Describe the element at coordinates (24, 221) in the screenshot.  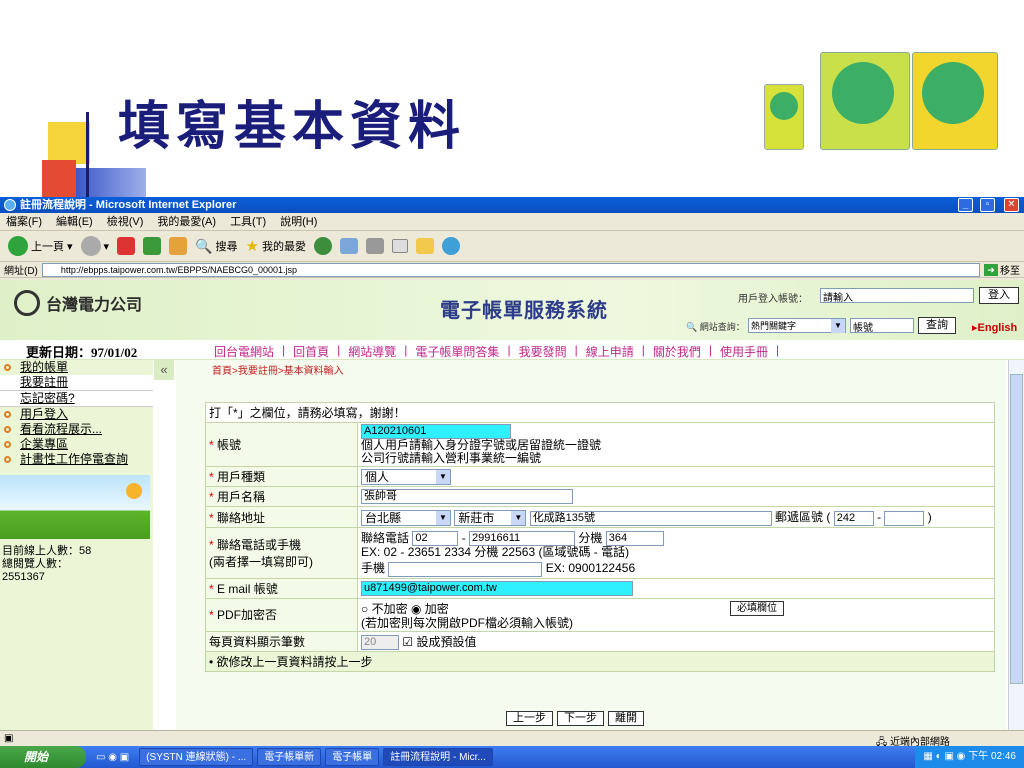
I see `menu-file: 檔案(F)` at that location.